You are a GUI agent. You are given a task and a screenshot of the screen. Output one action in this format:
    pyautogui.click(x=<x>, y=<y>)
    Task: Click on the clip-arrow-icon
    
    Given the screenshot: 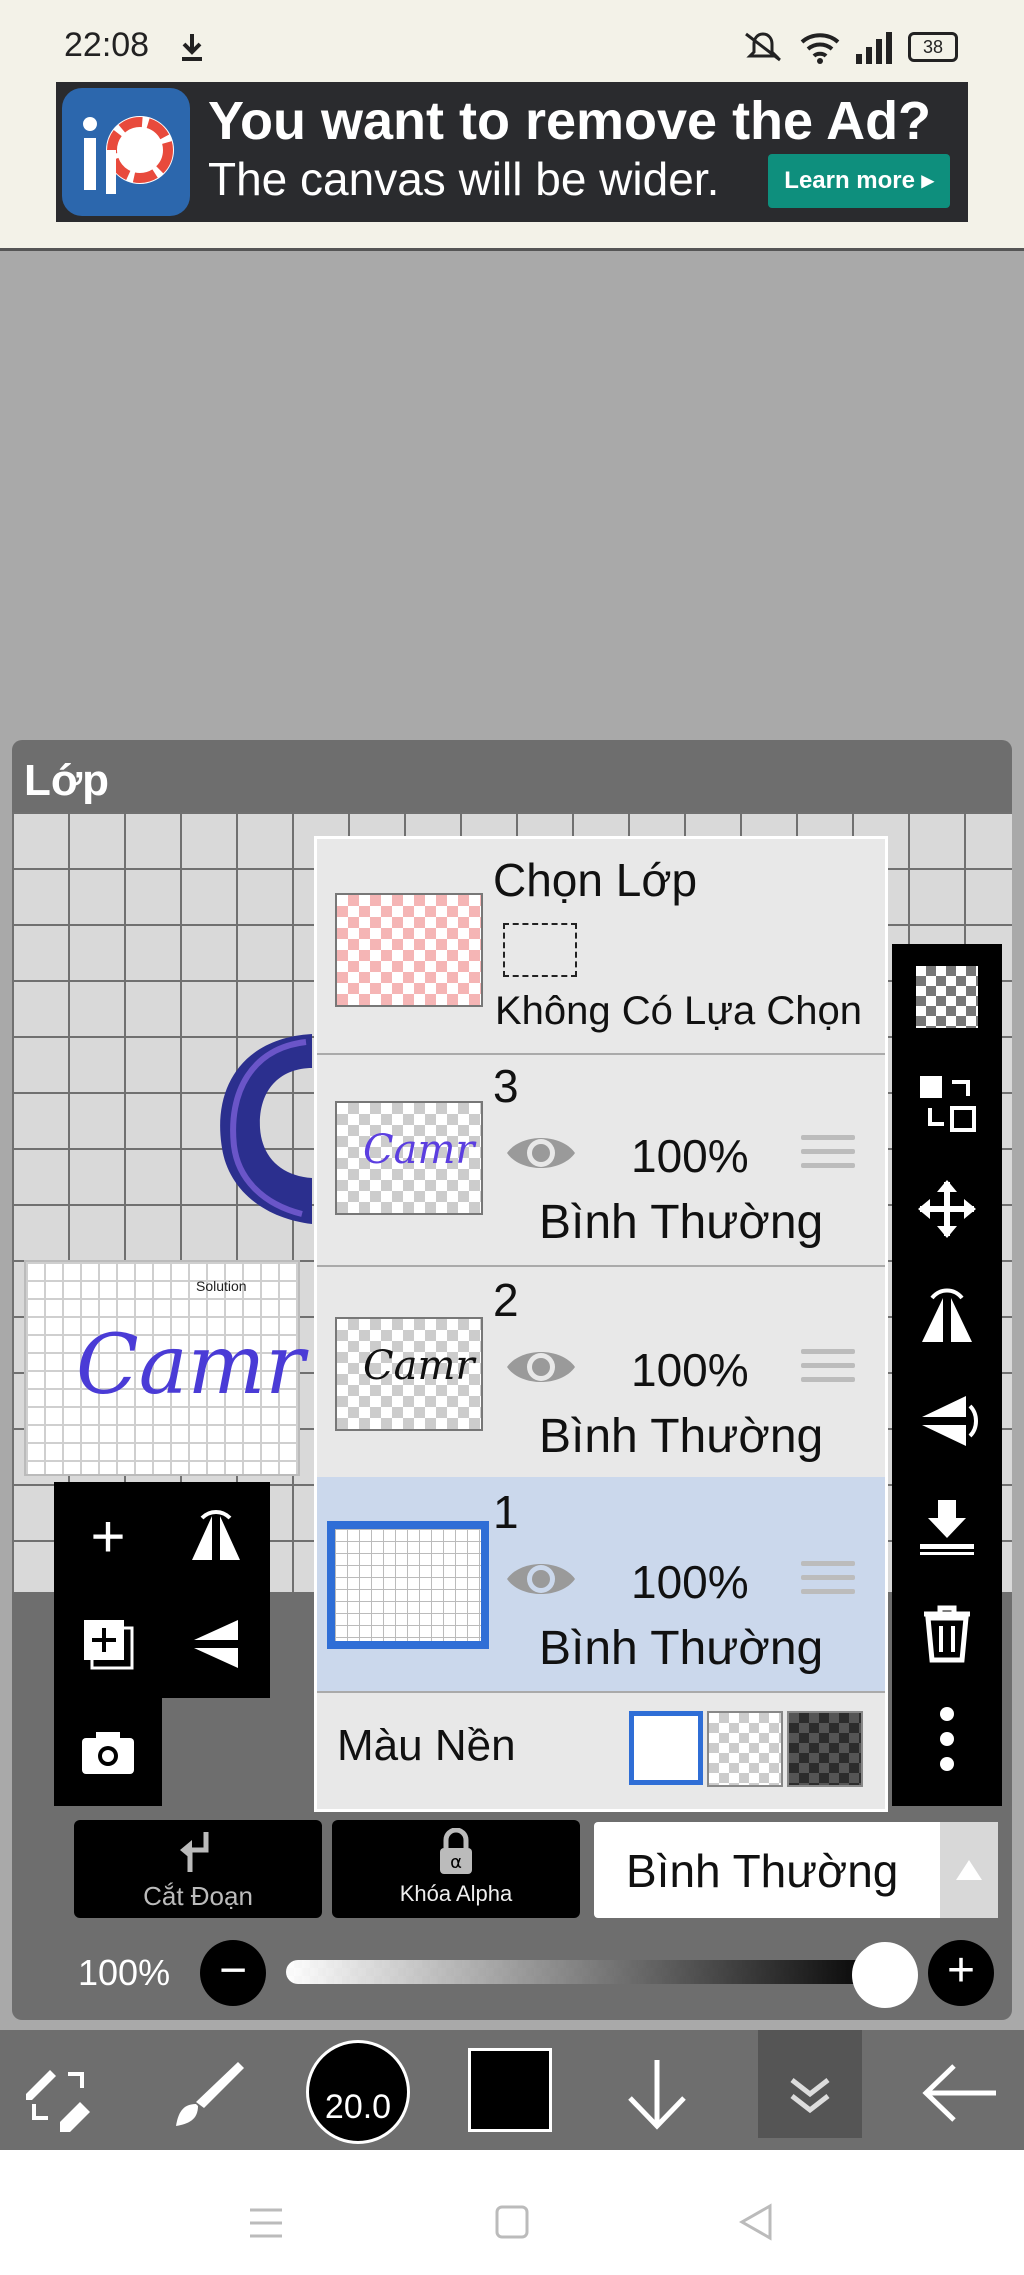 What is the action you would take?
    pyautogui.click(x=194, y=1852)
    